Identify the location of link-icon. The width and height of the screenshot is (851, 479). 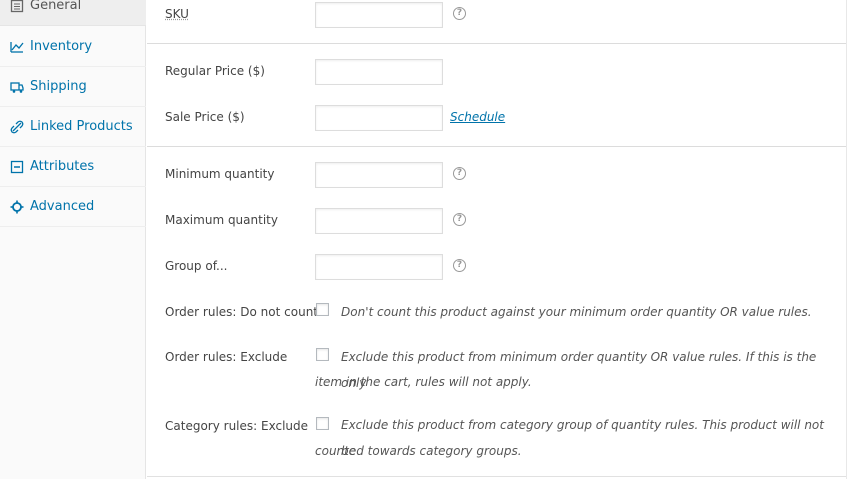
(17, 127).